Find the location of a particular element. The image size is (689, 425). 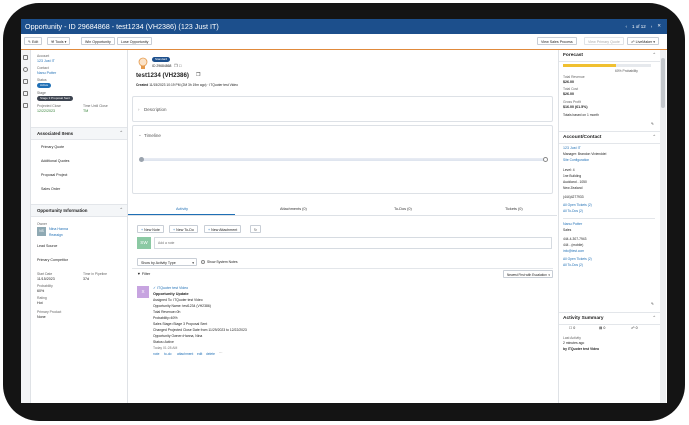

show-system-notes-toggle is located at coordinates (203, 262).